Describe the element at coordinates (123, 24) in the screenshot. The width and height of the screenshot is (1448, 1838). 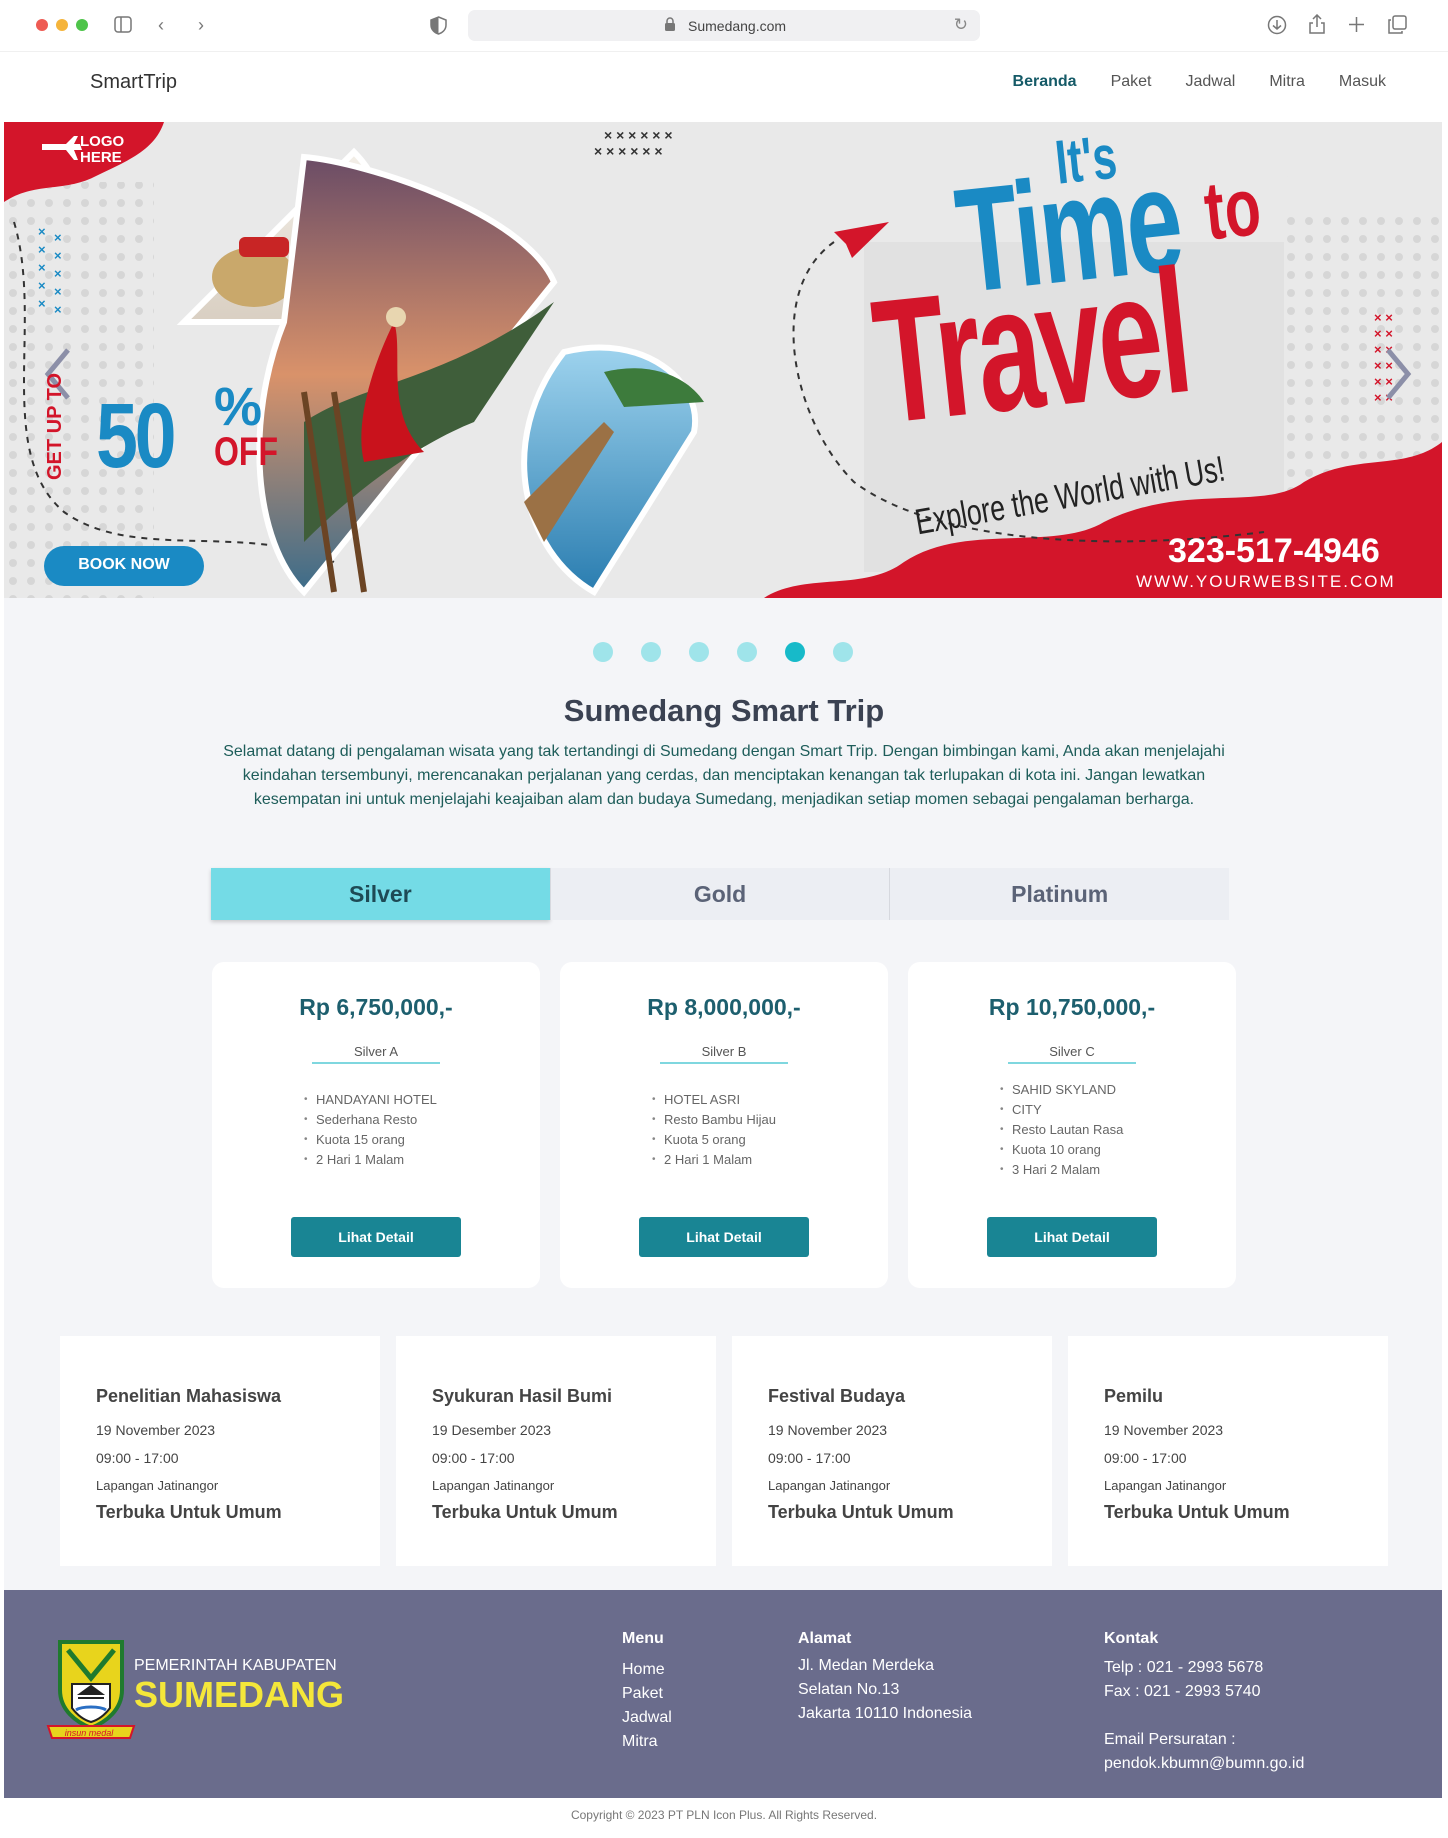
I see `sidebar-icon` at that location.